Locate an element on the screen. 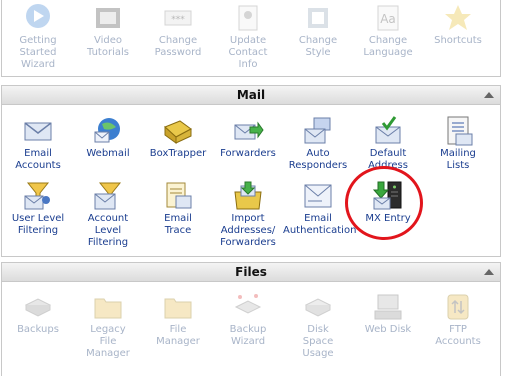 The image size is (513, 376). forwarders-link: Forwarders is located at coordinates (248, 137).